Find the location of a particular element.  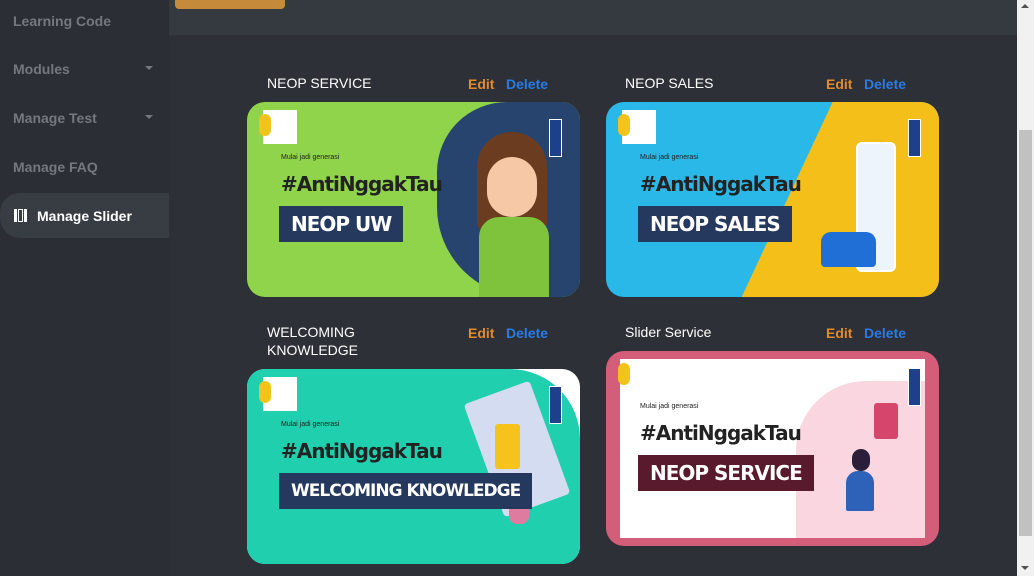

sidebar-item-learning-code: Learning Code is located at coordinates (84, 21).